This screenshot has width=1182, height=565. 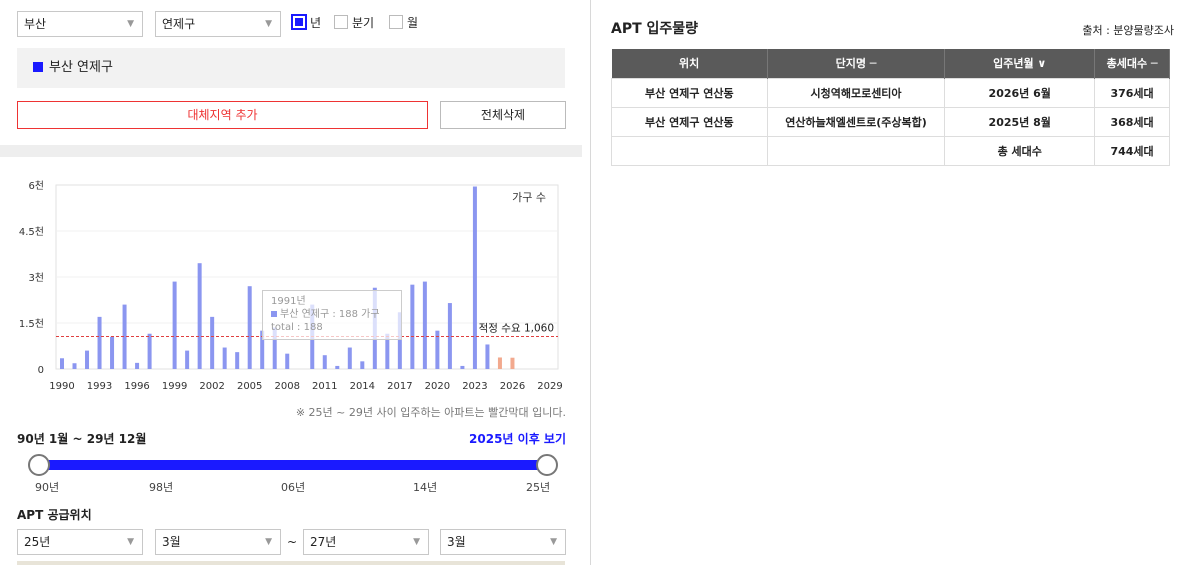 I want to click on period-month-checkbox: 월, so click(x=403, y=23).